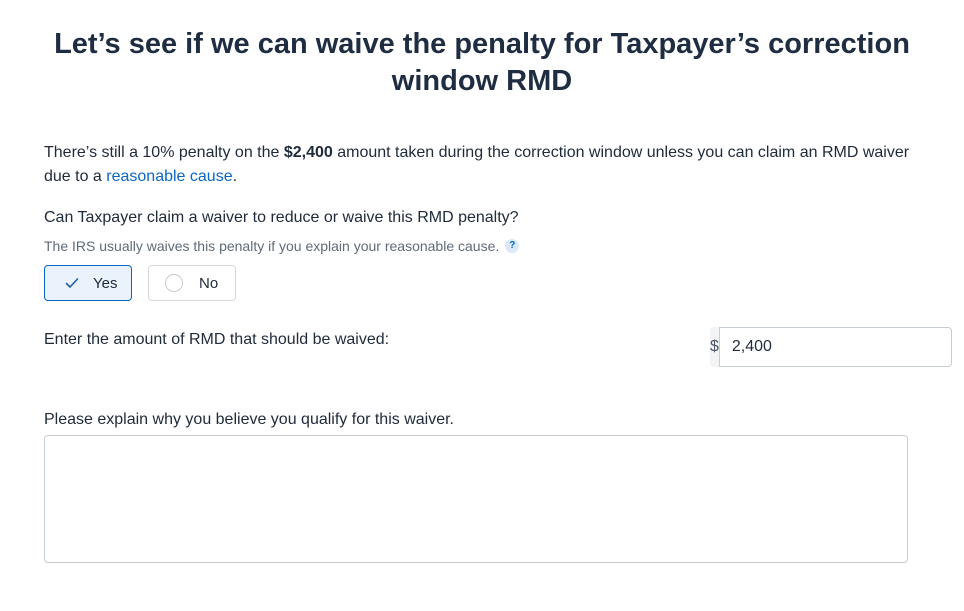 This screenshot has height=611, width=964. I want to click on no-option-label: No, so click(209, 283).